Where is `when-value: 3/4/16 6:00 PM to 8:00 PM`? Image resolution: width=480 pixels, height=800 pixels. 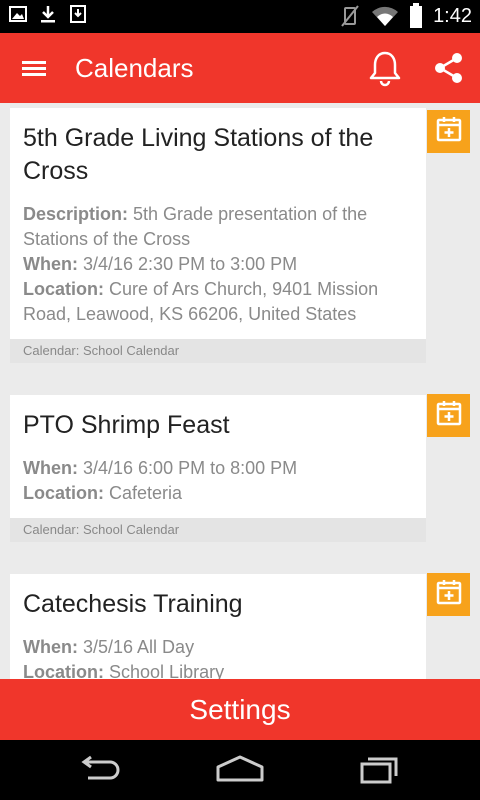
when-value: 3/4/16 6:00 PM to 8:00 PM is located at coordinates (190, 468).